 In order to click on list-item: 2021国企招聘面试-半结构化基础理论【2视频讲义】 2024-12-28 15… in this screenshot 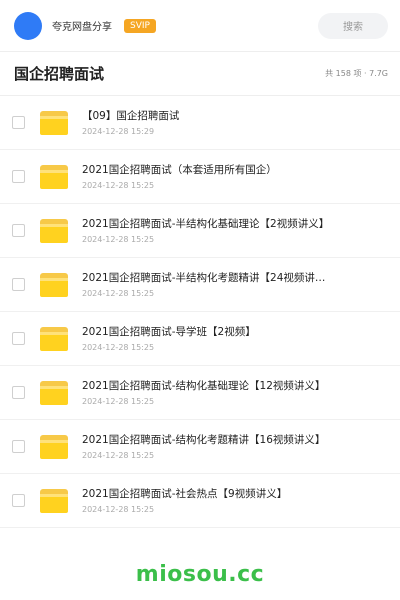, I will do `click(200, 231)`.